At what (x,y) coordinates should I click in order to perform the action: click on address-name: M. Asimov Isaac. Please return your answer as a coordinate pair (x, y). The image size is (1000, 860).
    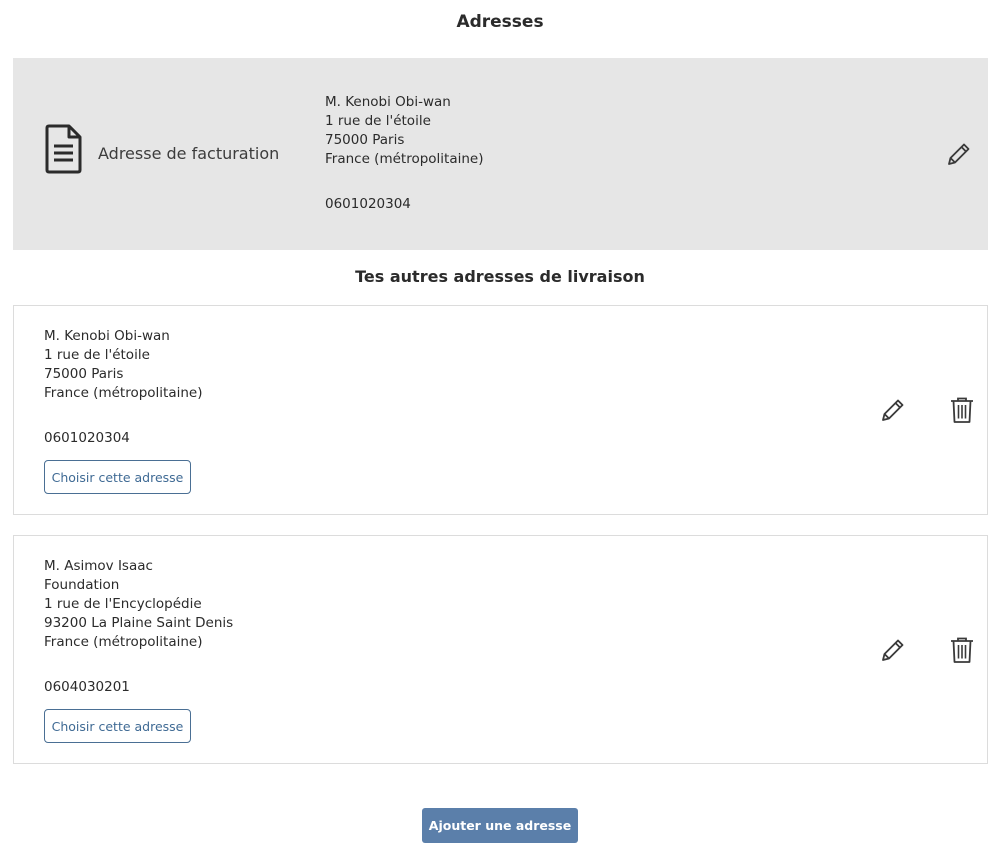
    Looking at the image, I should click on (98, 566).